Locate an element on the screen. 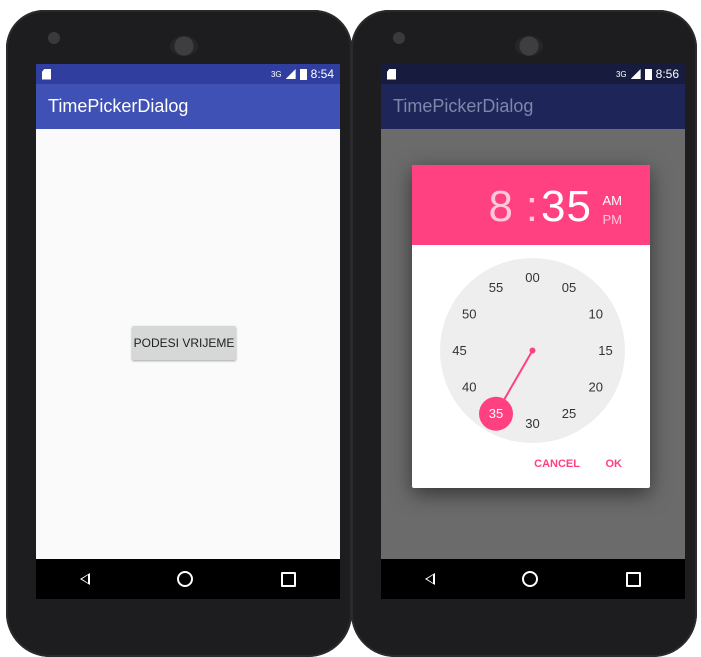  clock-label-00: 00 is located at coordinates (532, 277).